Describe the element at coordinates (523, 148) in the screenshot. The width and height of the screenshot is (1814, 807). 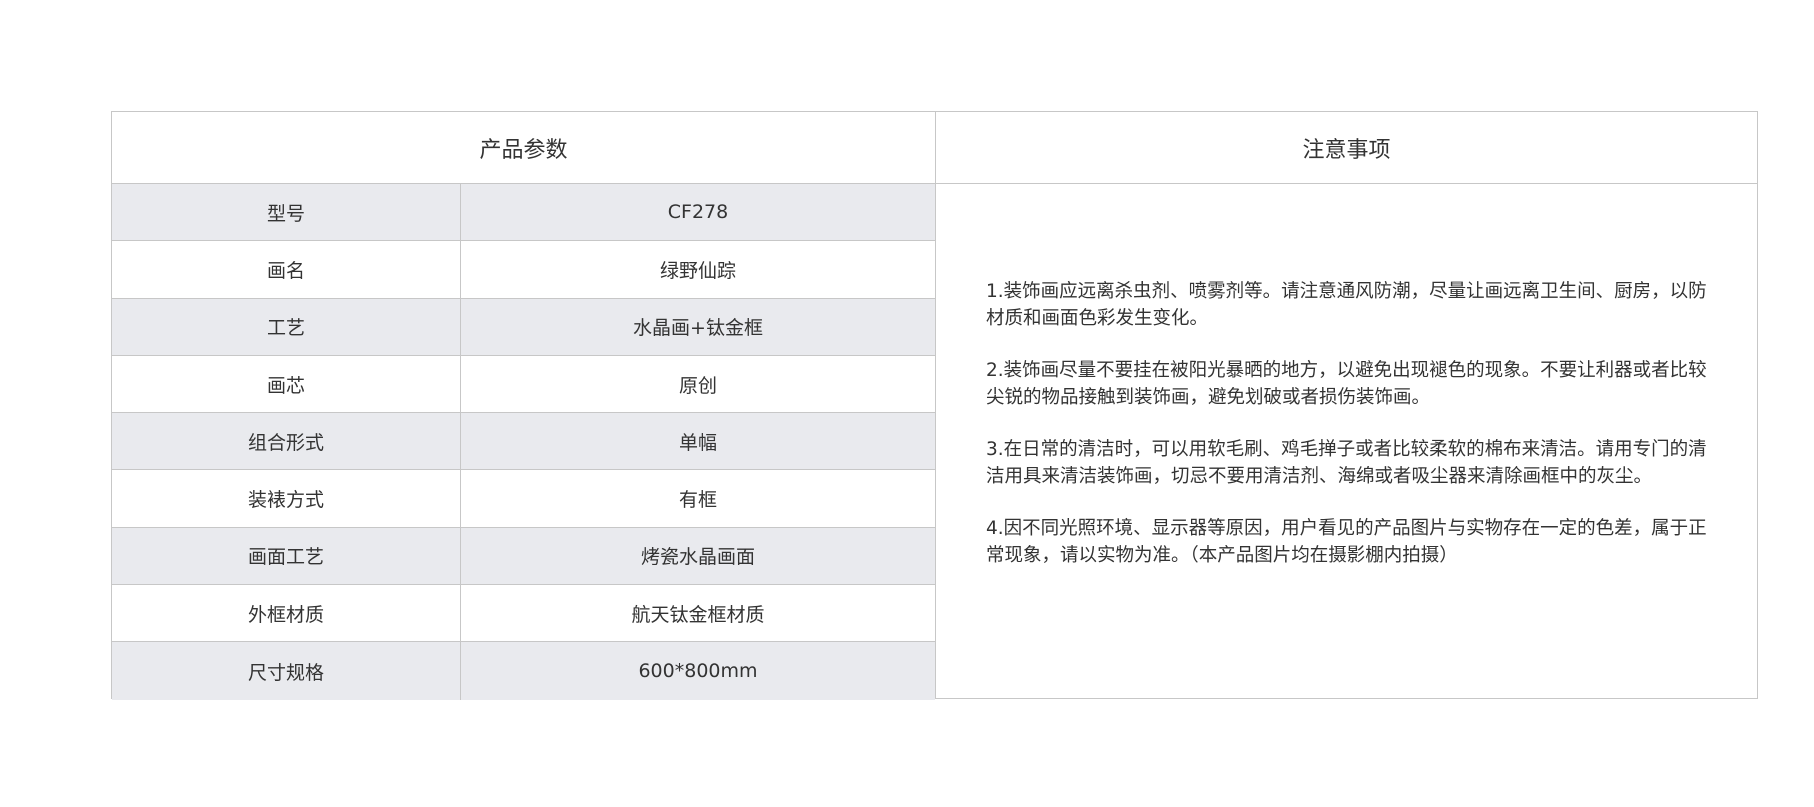
I see `params-header: 产品参数` at that location.